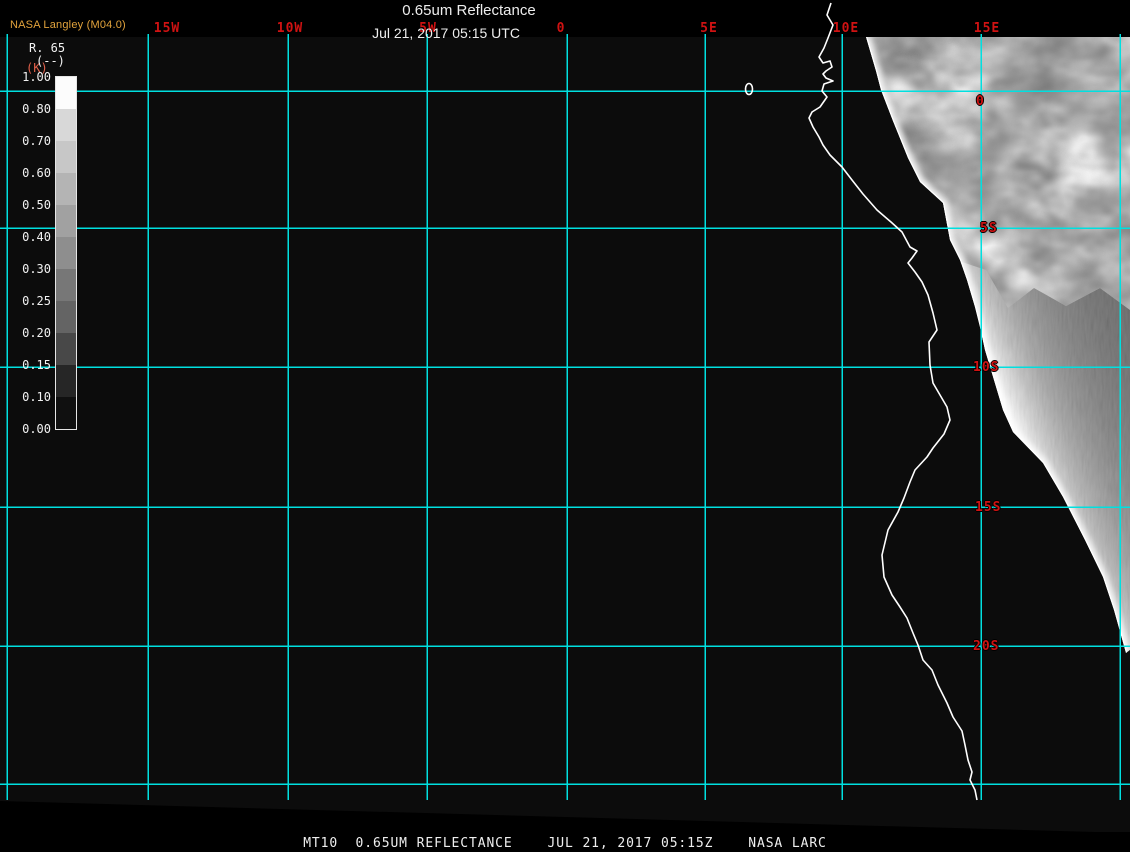  What do you see at coordinates (446, 33) in the screenshot?
I see `image-timestamp: Jul 21, 2017 05:15 UTC` at bounding box center [446, 33].